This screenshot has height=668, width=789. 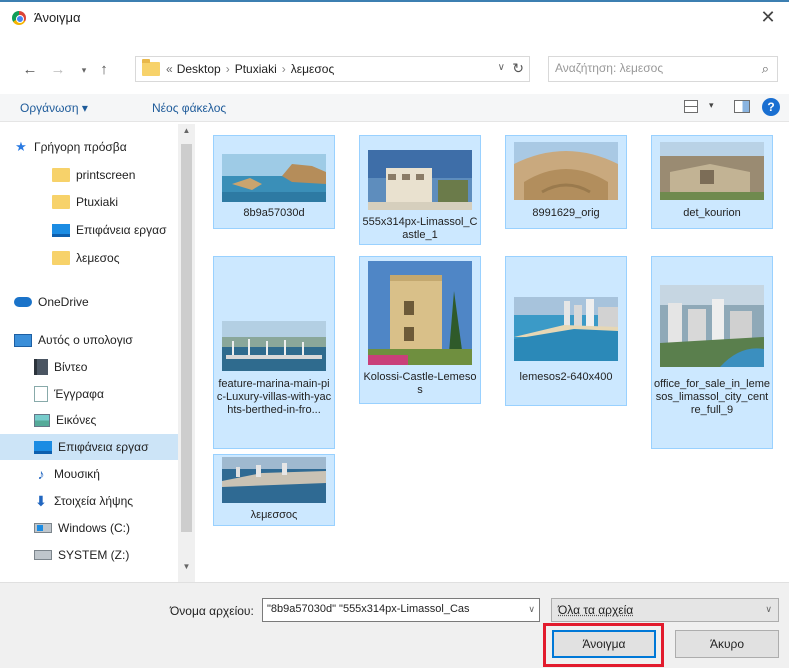 What do you see at coordinates (256, 69) in the screenshot?
I see `breadcrumb-ptuxiaki: Ptuxiaki` at bounding box center [256, 69].